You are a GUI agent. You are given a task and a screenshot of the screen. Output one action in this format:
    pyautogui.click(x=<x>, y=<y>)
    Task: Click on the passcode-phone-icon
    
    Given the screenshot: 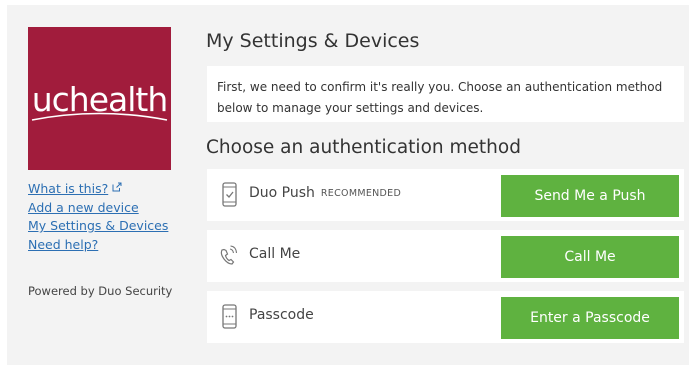 What is the action you would take?
    pyautogui.click(x=230, y=317)
    